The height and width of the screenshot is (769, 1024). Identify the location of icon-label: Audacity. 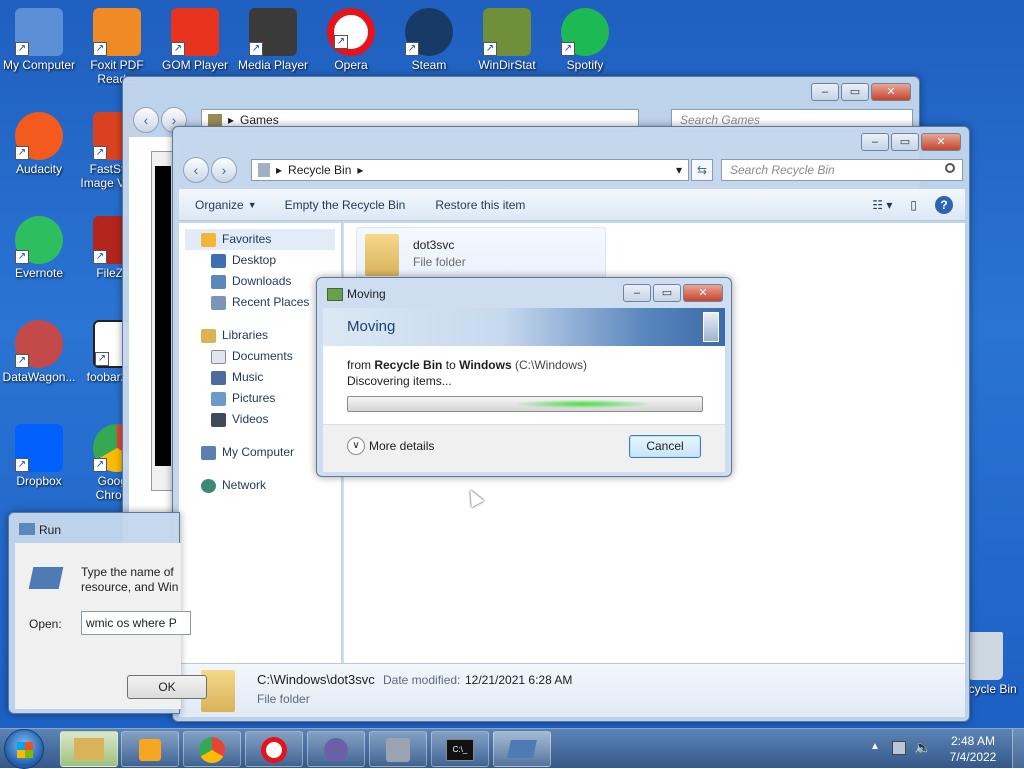
(39, 169).